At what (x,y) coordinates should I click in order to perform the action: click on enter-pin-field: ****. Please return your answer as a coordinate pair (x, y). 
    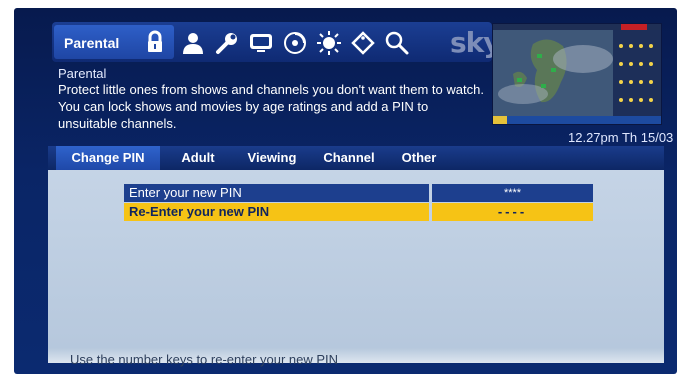
    Looking at the image, I should click on (512, 193).